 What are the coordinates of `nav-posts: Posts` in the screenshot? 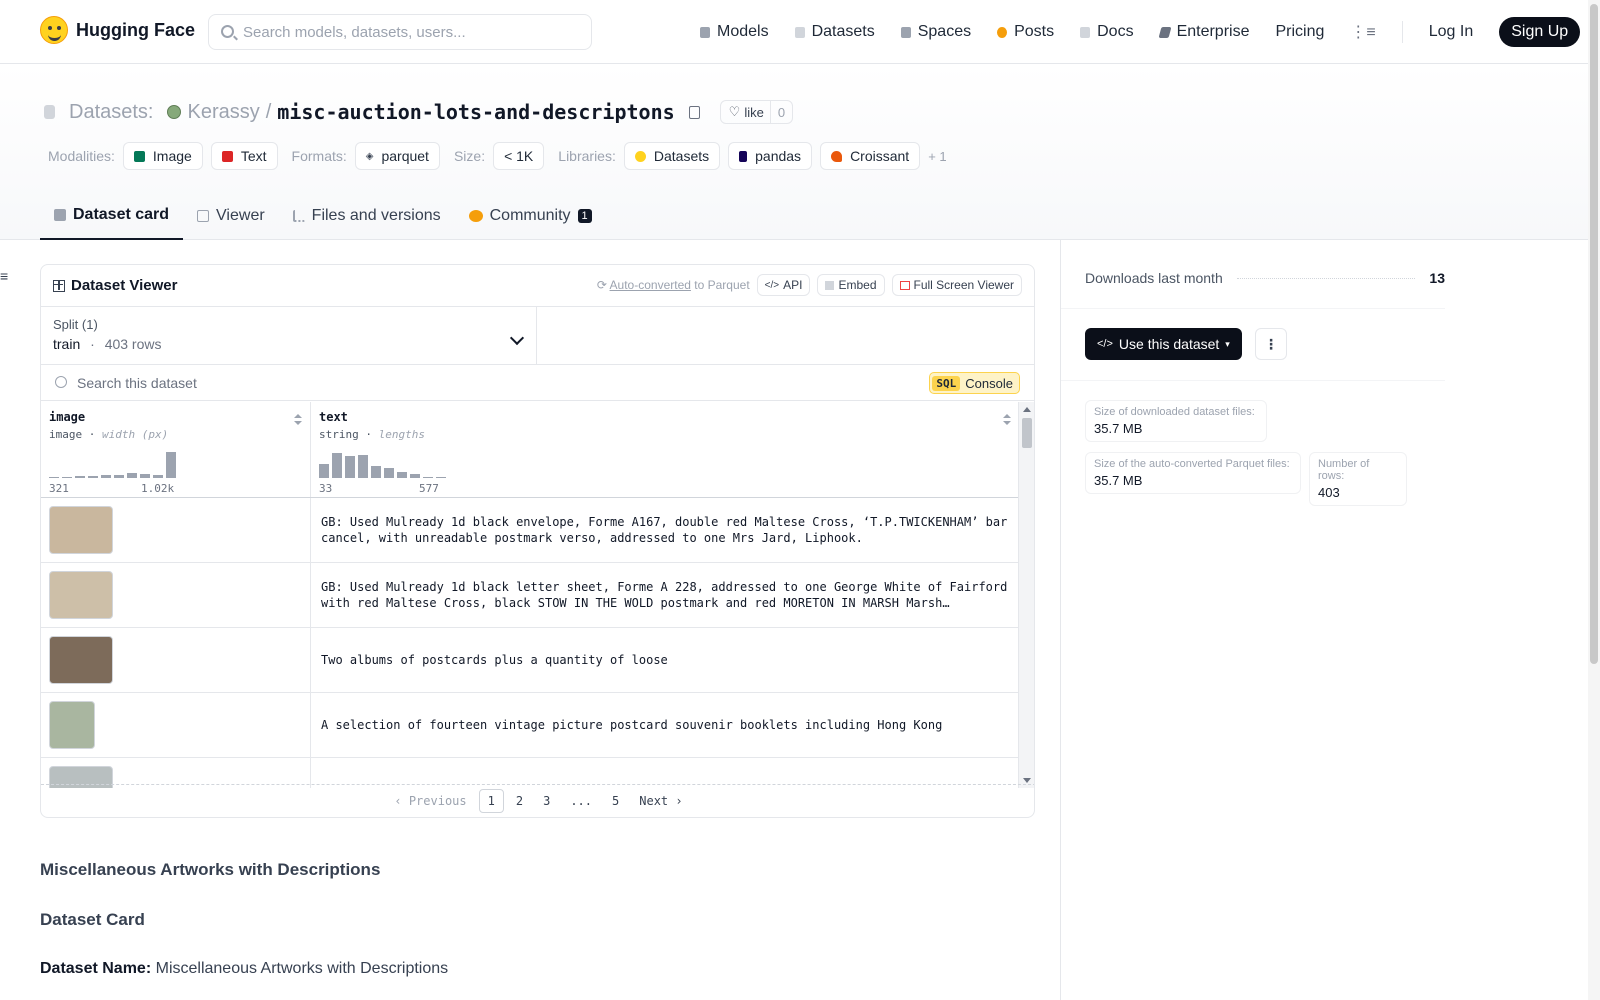 It's located at (1025, 32).